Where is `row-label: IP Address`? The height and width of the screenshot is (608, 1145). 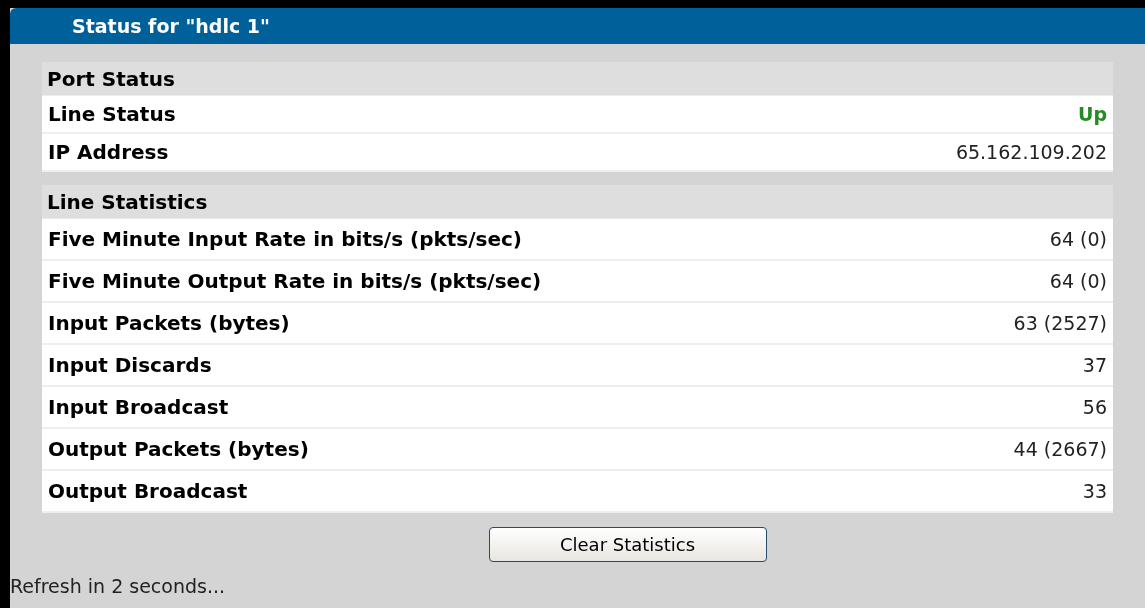 row-label: IP Address is located at coordinates (108, 152).